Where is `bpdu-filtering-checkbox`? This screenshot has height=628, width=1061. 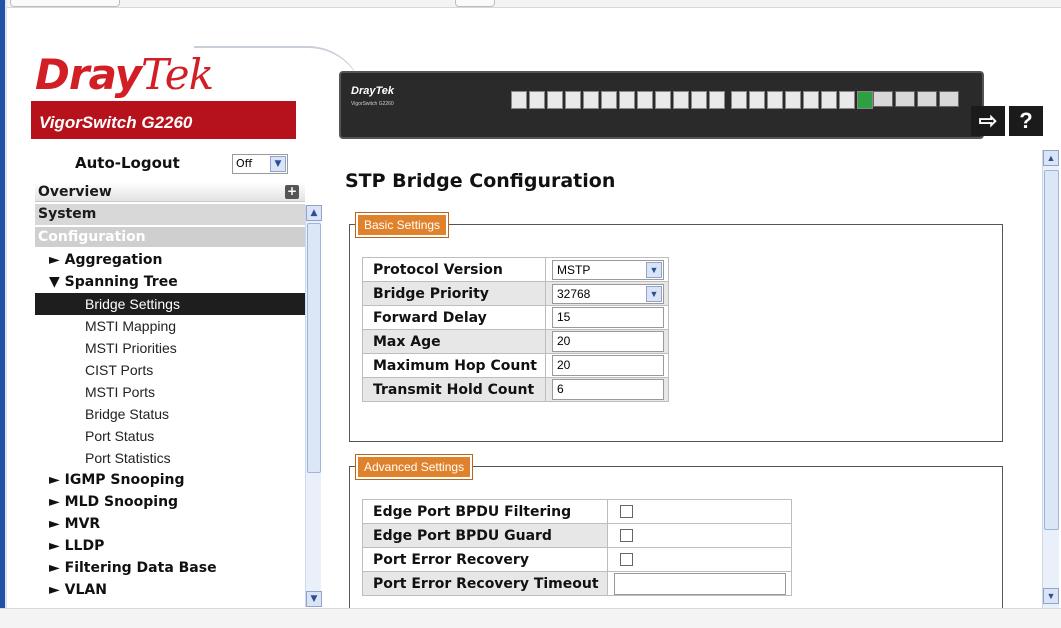
bpdu-filtering-checkbox is located at coordinates (626, 511).